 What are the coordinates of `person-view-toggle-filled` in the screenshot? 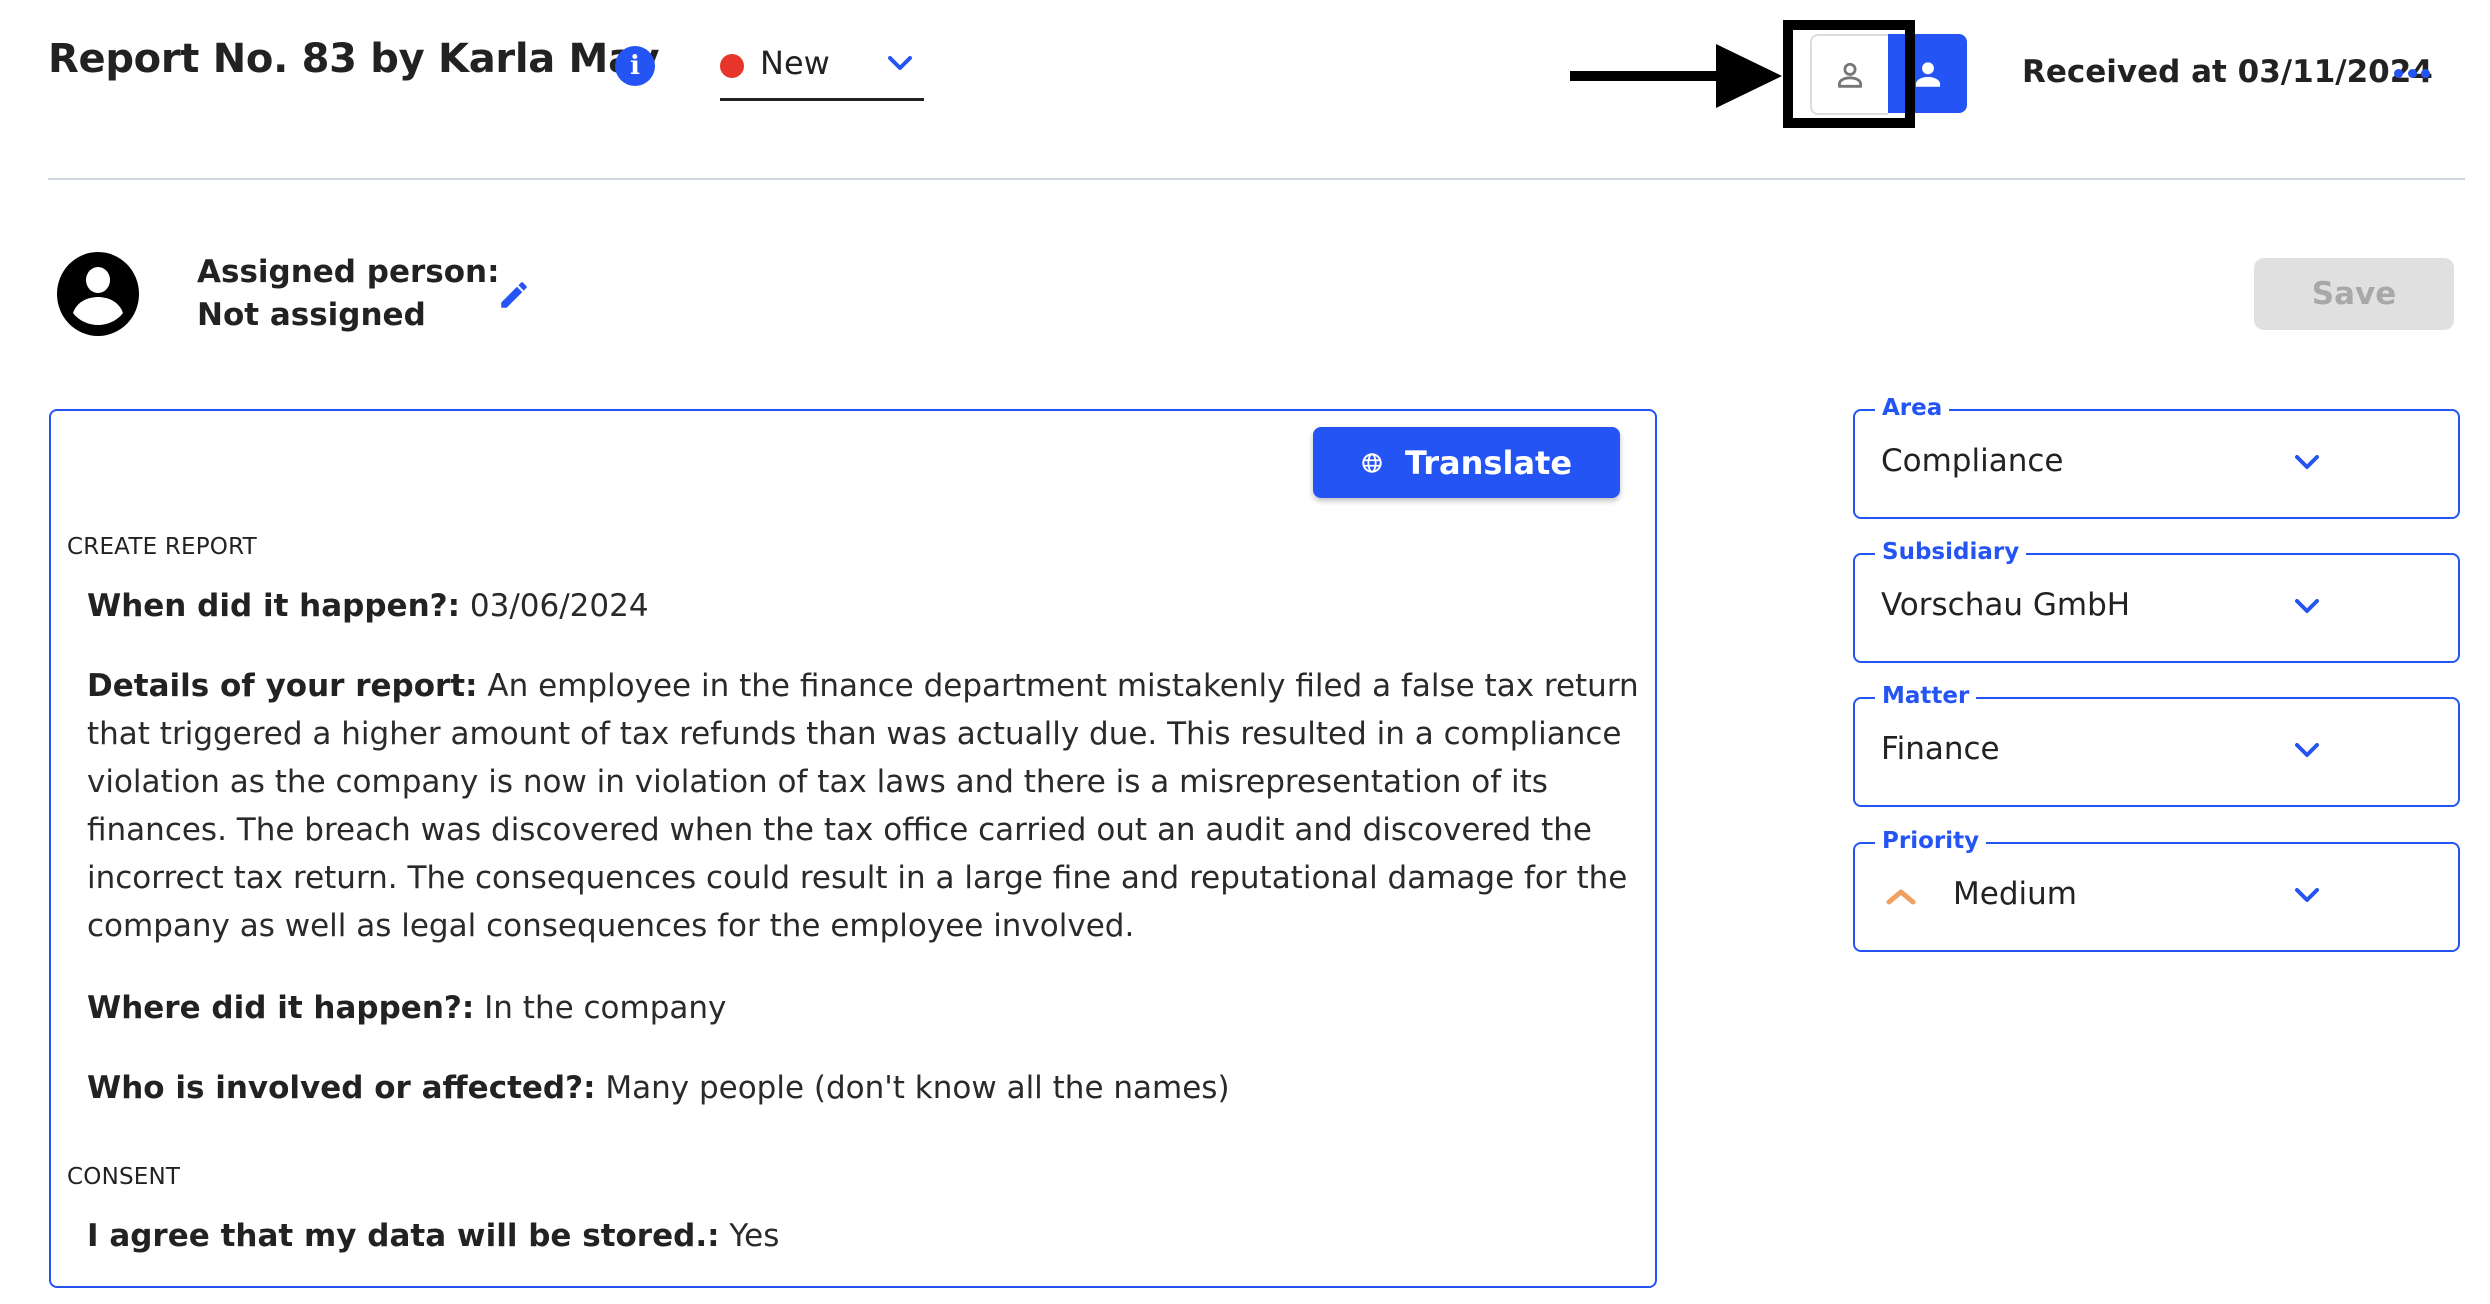 It's located at (1927, 73).